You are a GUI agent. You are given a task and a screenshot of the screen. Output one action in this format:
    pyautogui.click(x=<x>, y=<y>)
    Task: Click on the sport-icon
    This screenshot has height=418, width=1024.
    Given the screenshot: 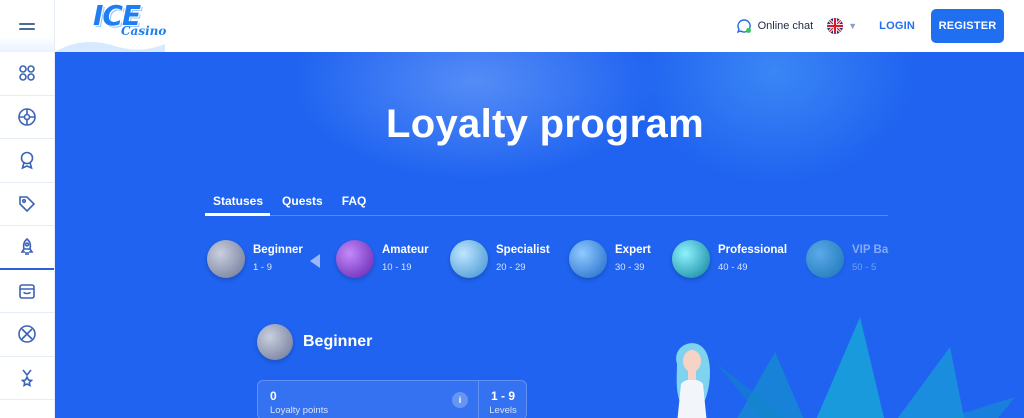 What is the action you would take?
    pyautogui.click(x=27, y=334)
    